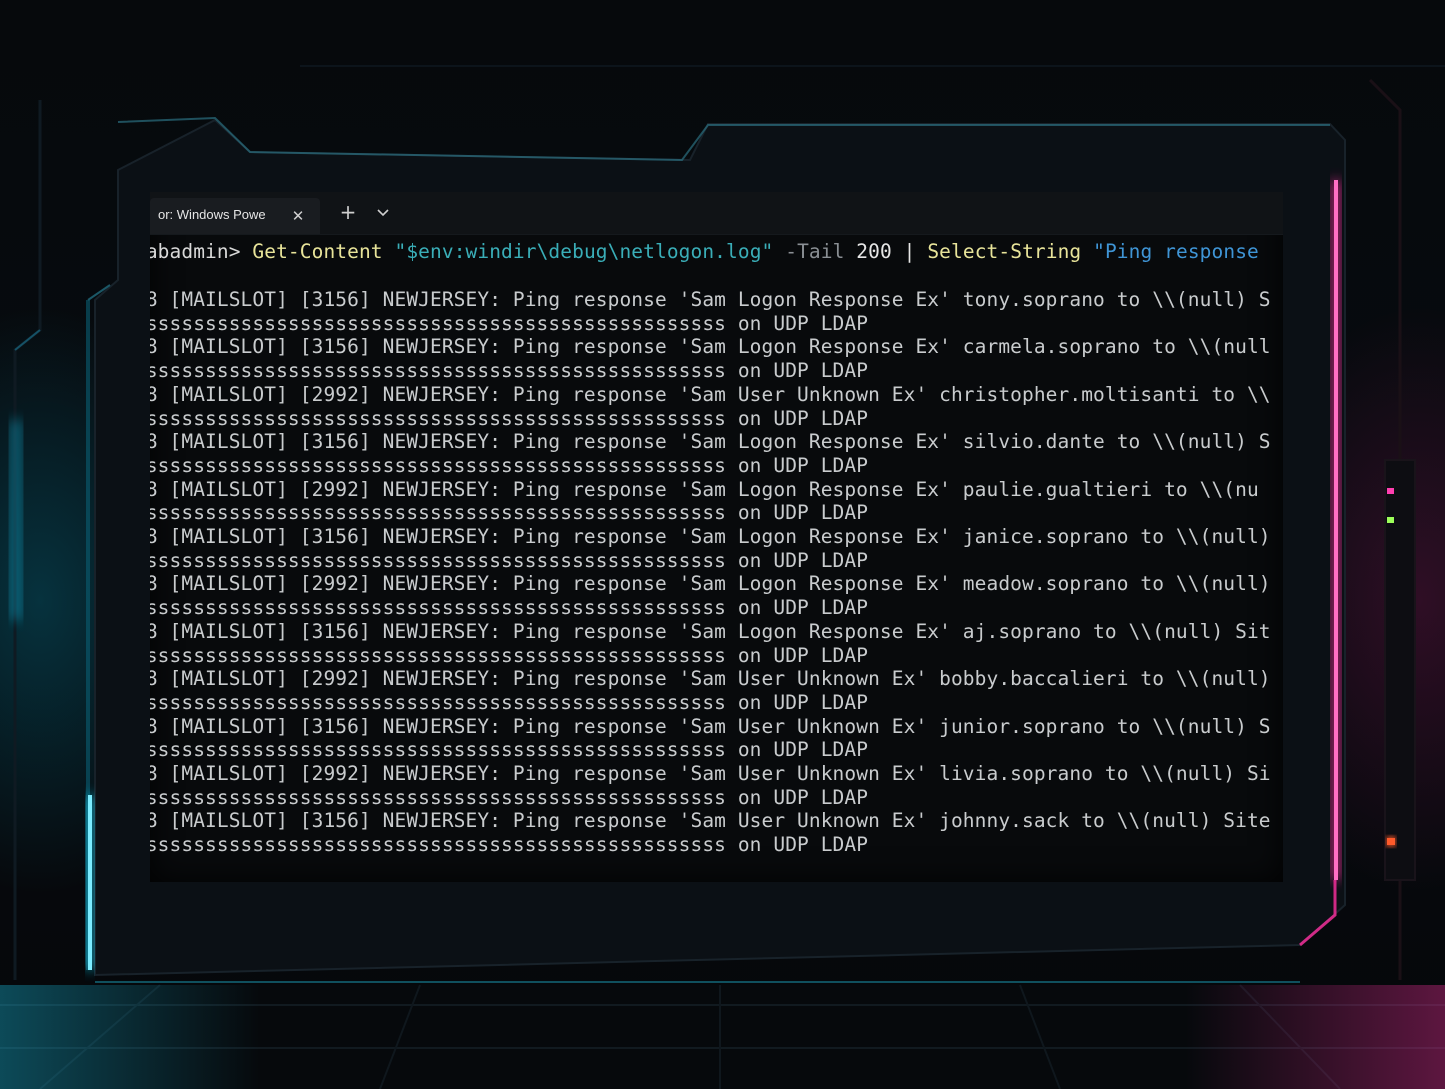  I want to click on close-icon: ✕, so click(298, 216).